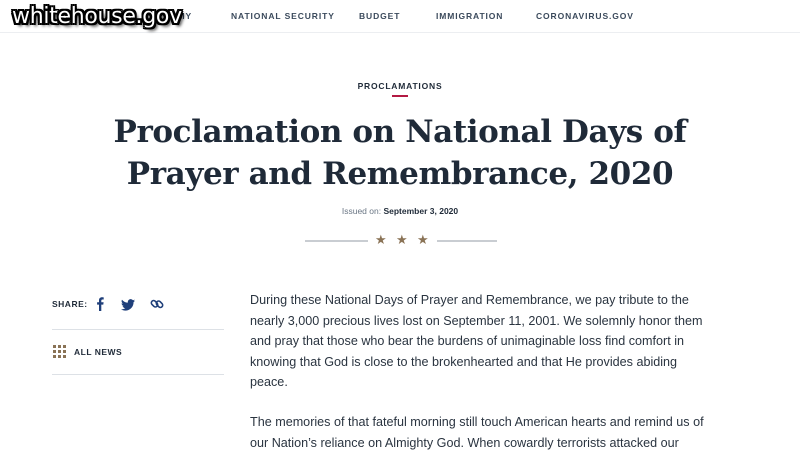 The image size is (800, 453). Describe the element at coordinates (157, 306) in the screenshot. I see `link-icon` at that location.